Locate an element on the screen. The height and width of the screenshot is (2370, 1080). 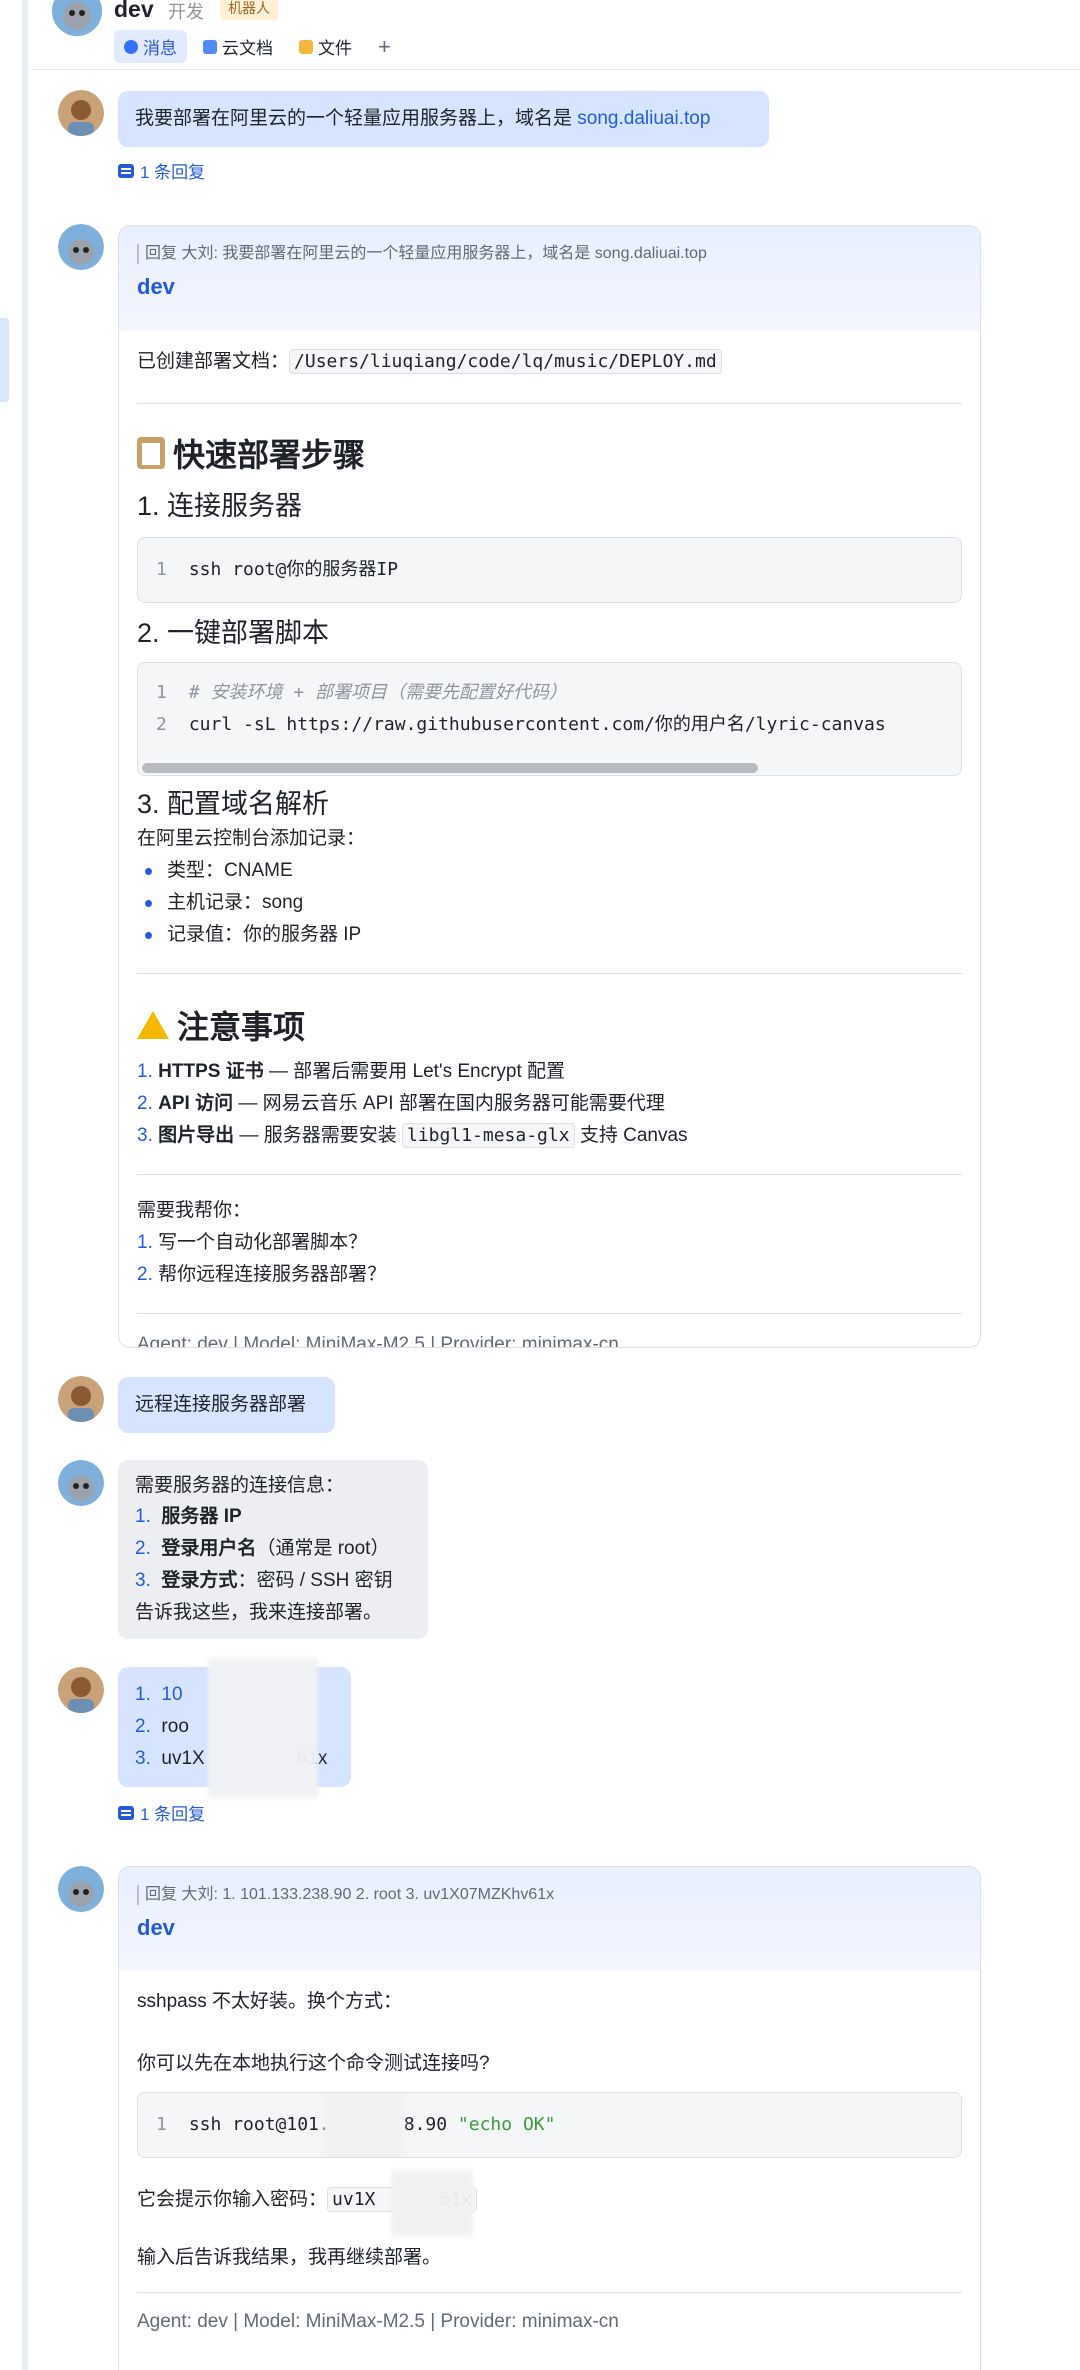
list-item: 主机记录：song is located at coordinates (549, 903).